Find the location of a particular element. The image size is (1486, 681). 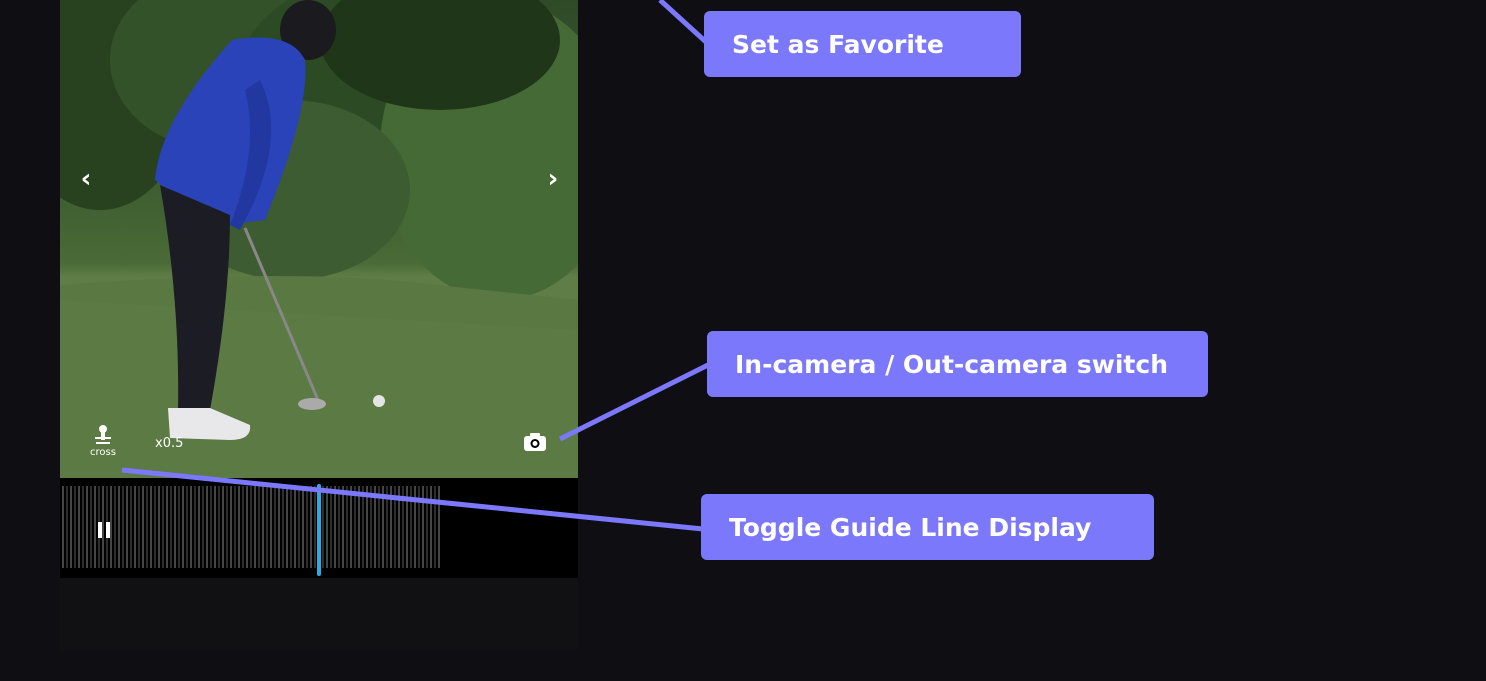

camera-switch-icon is located at coordinates (535, 442).